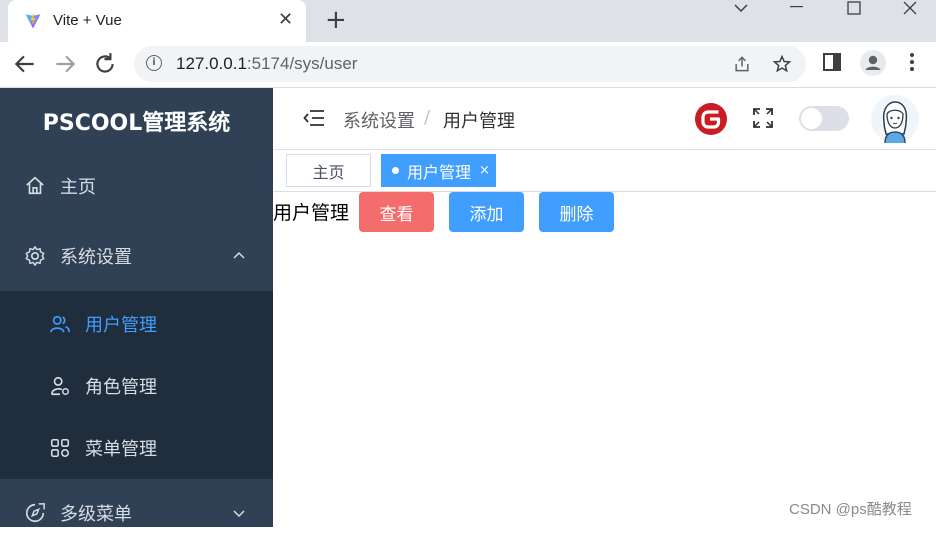 This screenshot has height=545, width=936. Describe the element at coordinates (60, 324) in the screenshot. I see `users-icon` at that location.